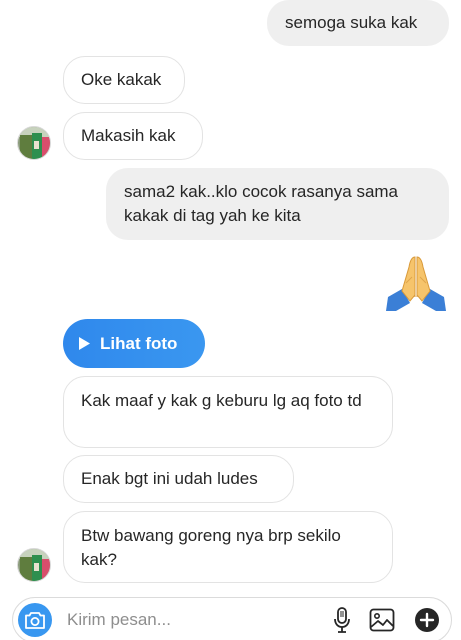  I want to click on message-bubble-incoming: Enak bgt ini udah ludes, so click(178, 479).